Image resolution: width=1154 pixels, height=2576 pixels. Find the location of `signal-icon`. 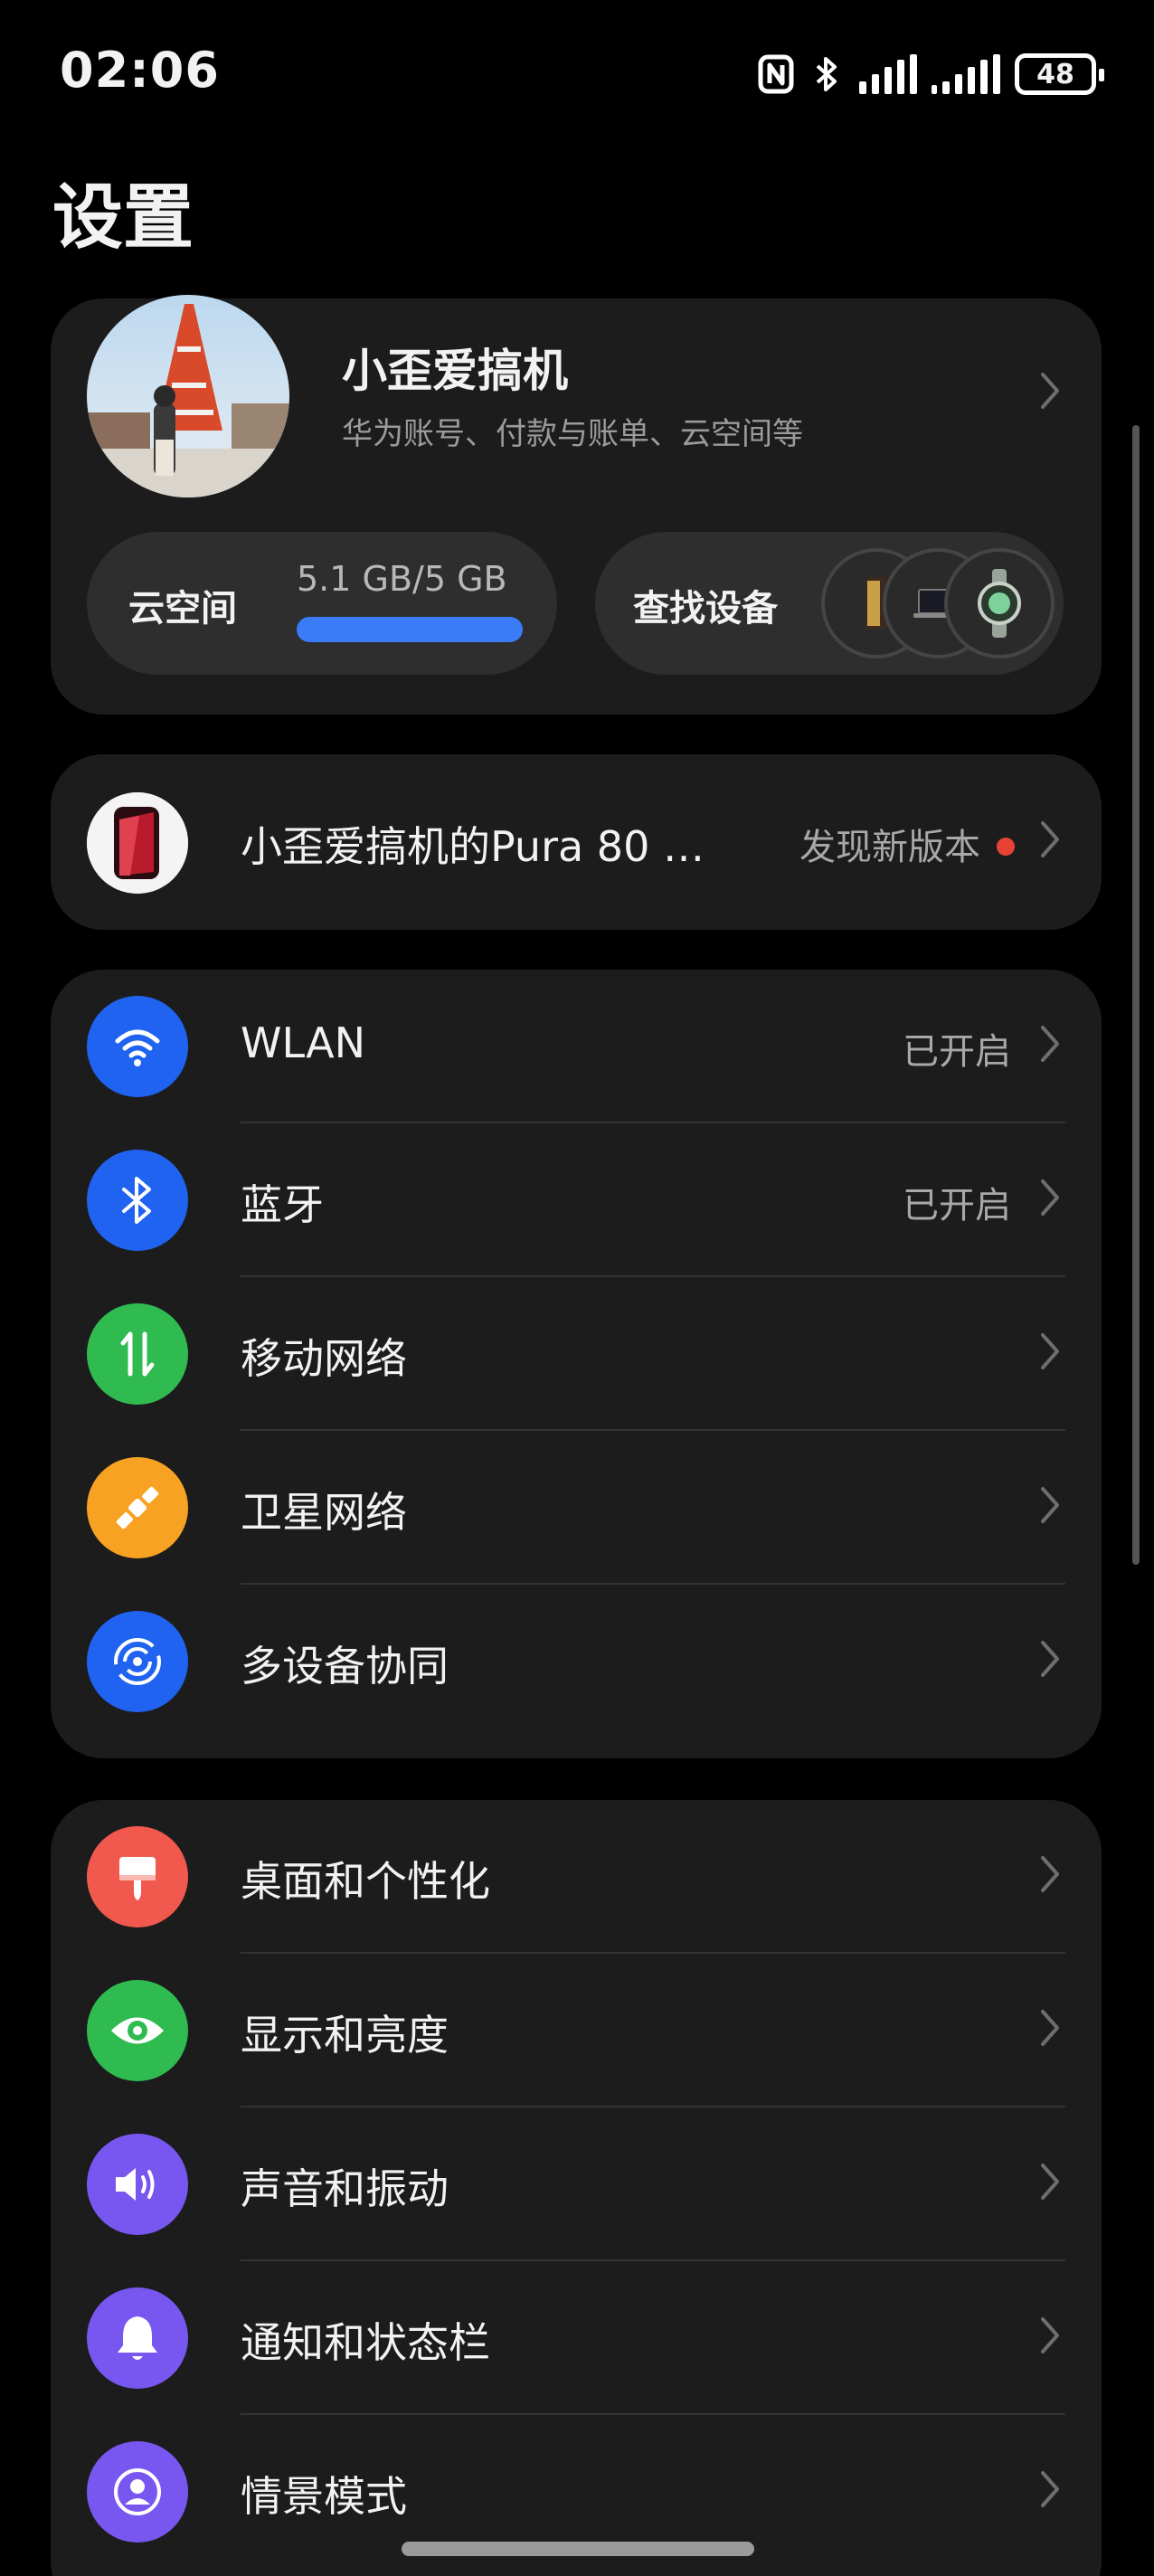

signal-icon is located at coordinates (888, 74).